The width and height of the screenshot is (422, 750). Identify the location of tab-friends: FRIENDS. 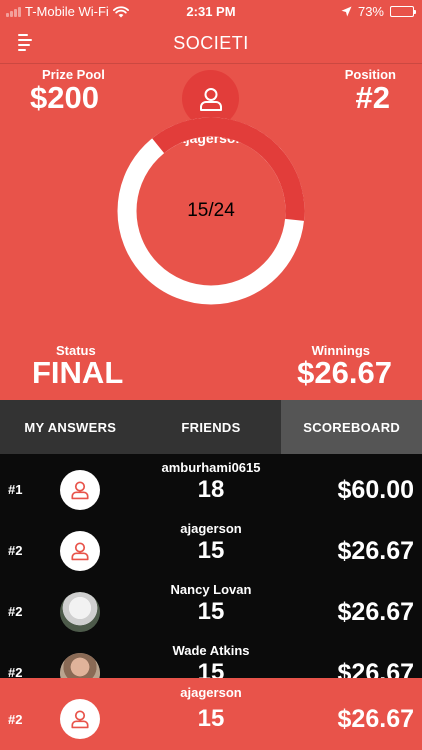
(211, 427).